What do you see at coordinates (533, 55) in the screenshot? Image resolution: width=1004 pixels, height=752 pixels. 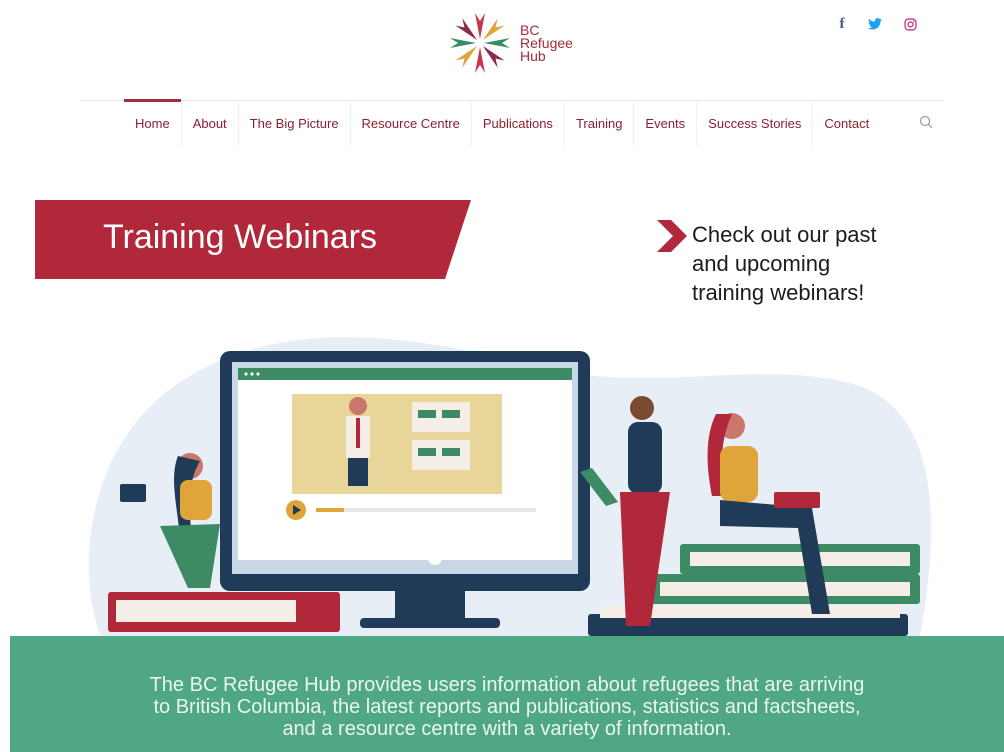 I see `logo-line-3: Hub` at bounding box center [533, 55].